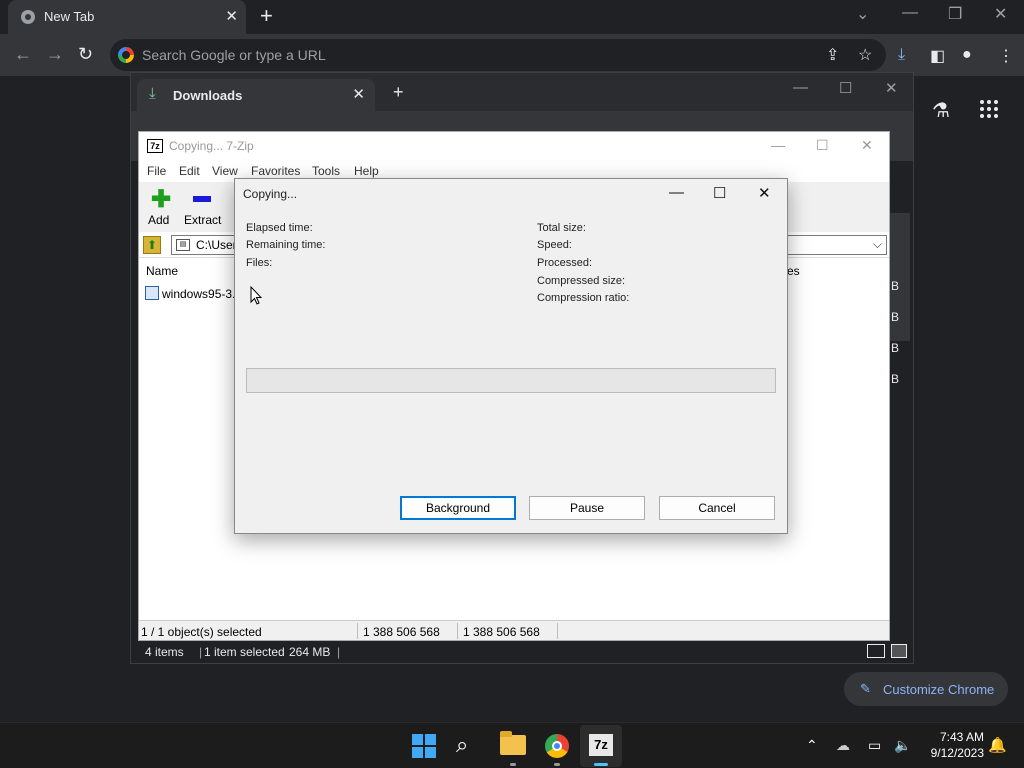  Describe the element at coordinates (865, 688) in the screenshot. I see `pencil-icon: ✎` at that location.